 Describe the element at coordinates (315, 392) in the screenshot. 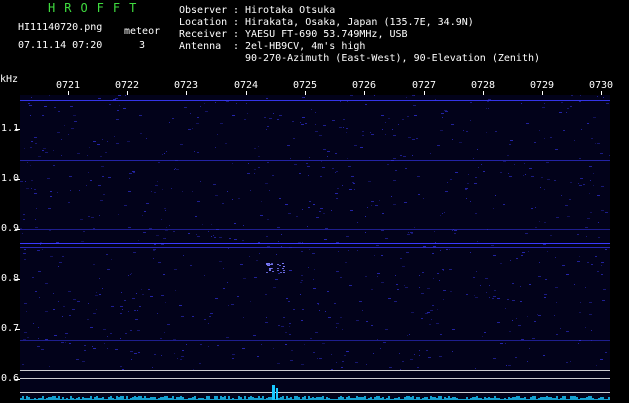

I see `reference-line` at that location.